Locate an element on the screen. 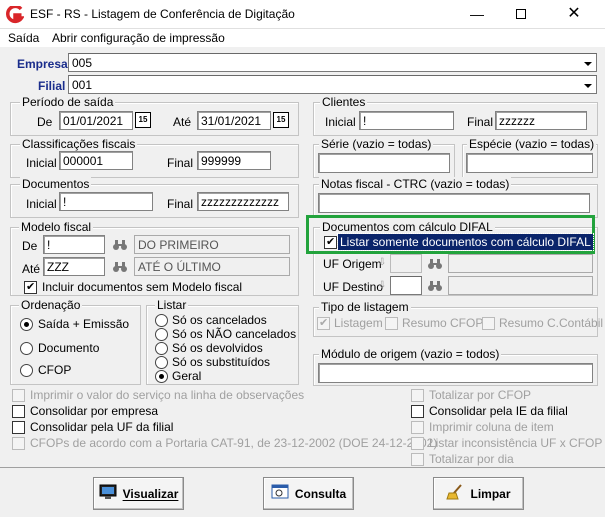 This screenshot has width=605, height=517. incluir-sem-modelo-label: Incluir documentos sem Modelo fiscal is located at coordinates (142, 287).